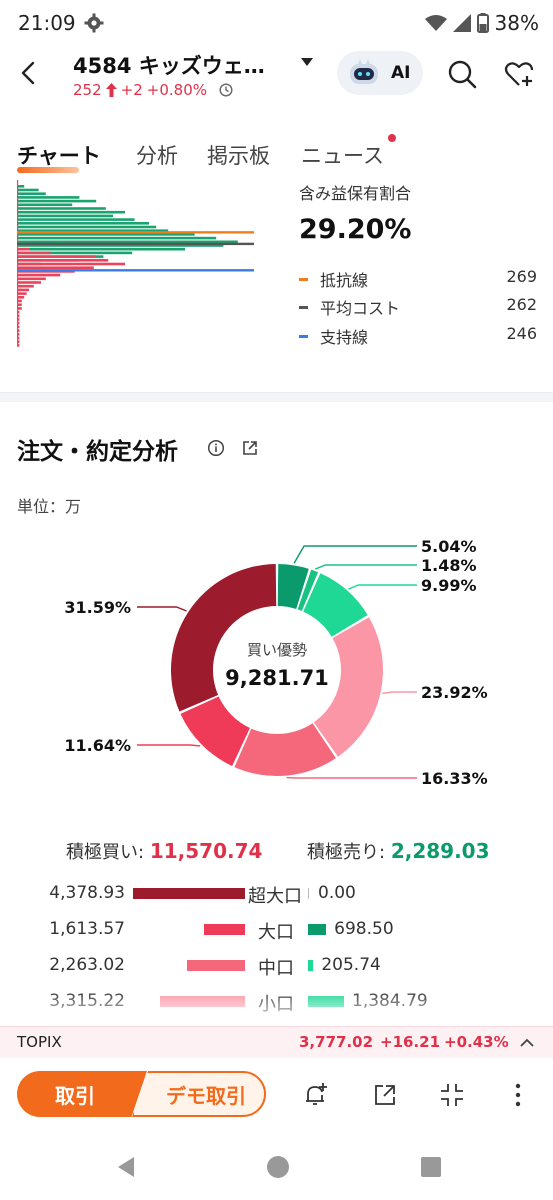 Image resolution: width=553 pixels, height=1200 pixels. I want to click on collapse-icon, so click(452, 1095).